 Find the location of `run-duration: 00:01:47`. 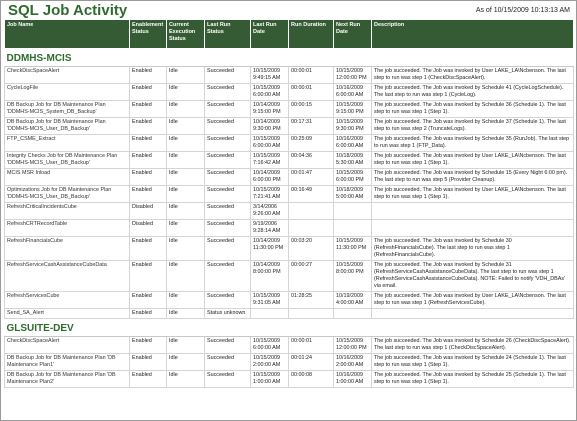

run-duration: 00:01:47 is located at coordinates (311, 177).